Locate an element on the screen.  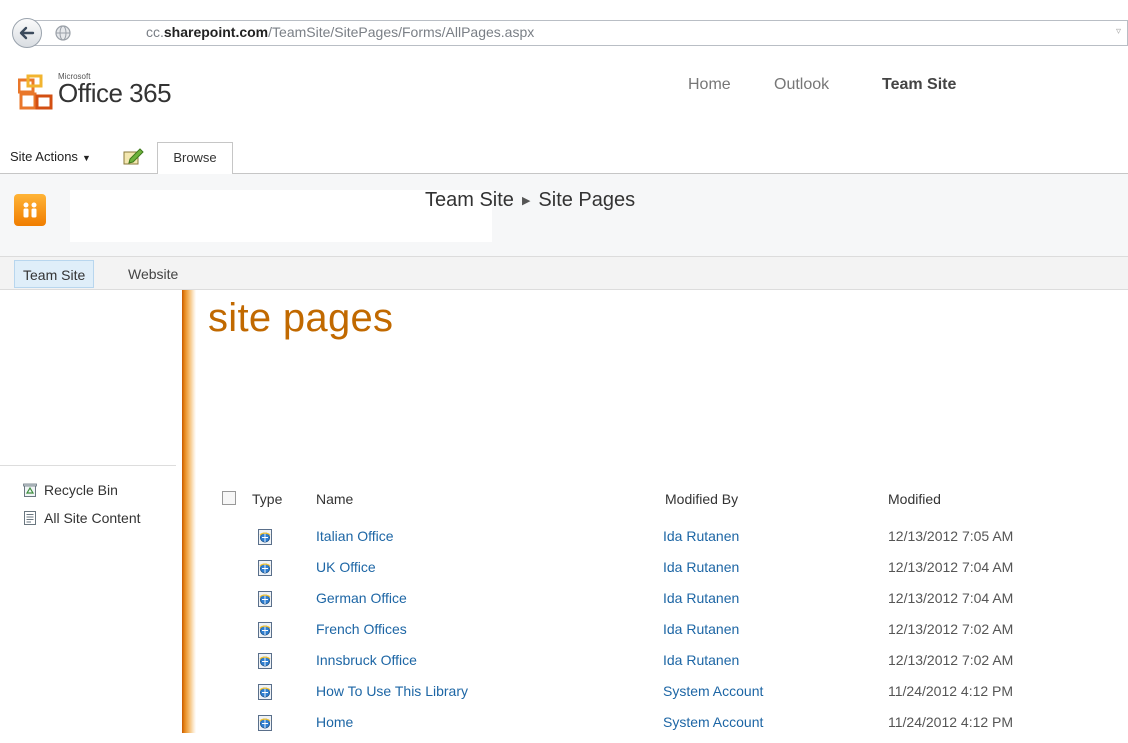
dropdown-icon: ▿ is located at coordinates (1120, 32).